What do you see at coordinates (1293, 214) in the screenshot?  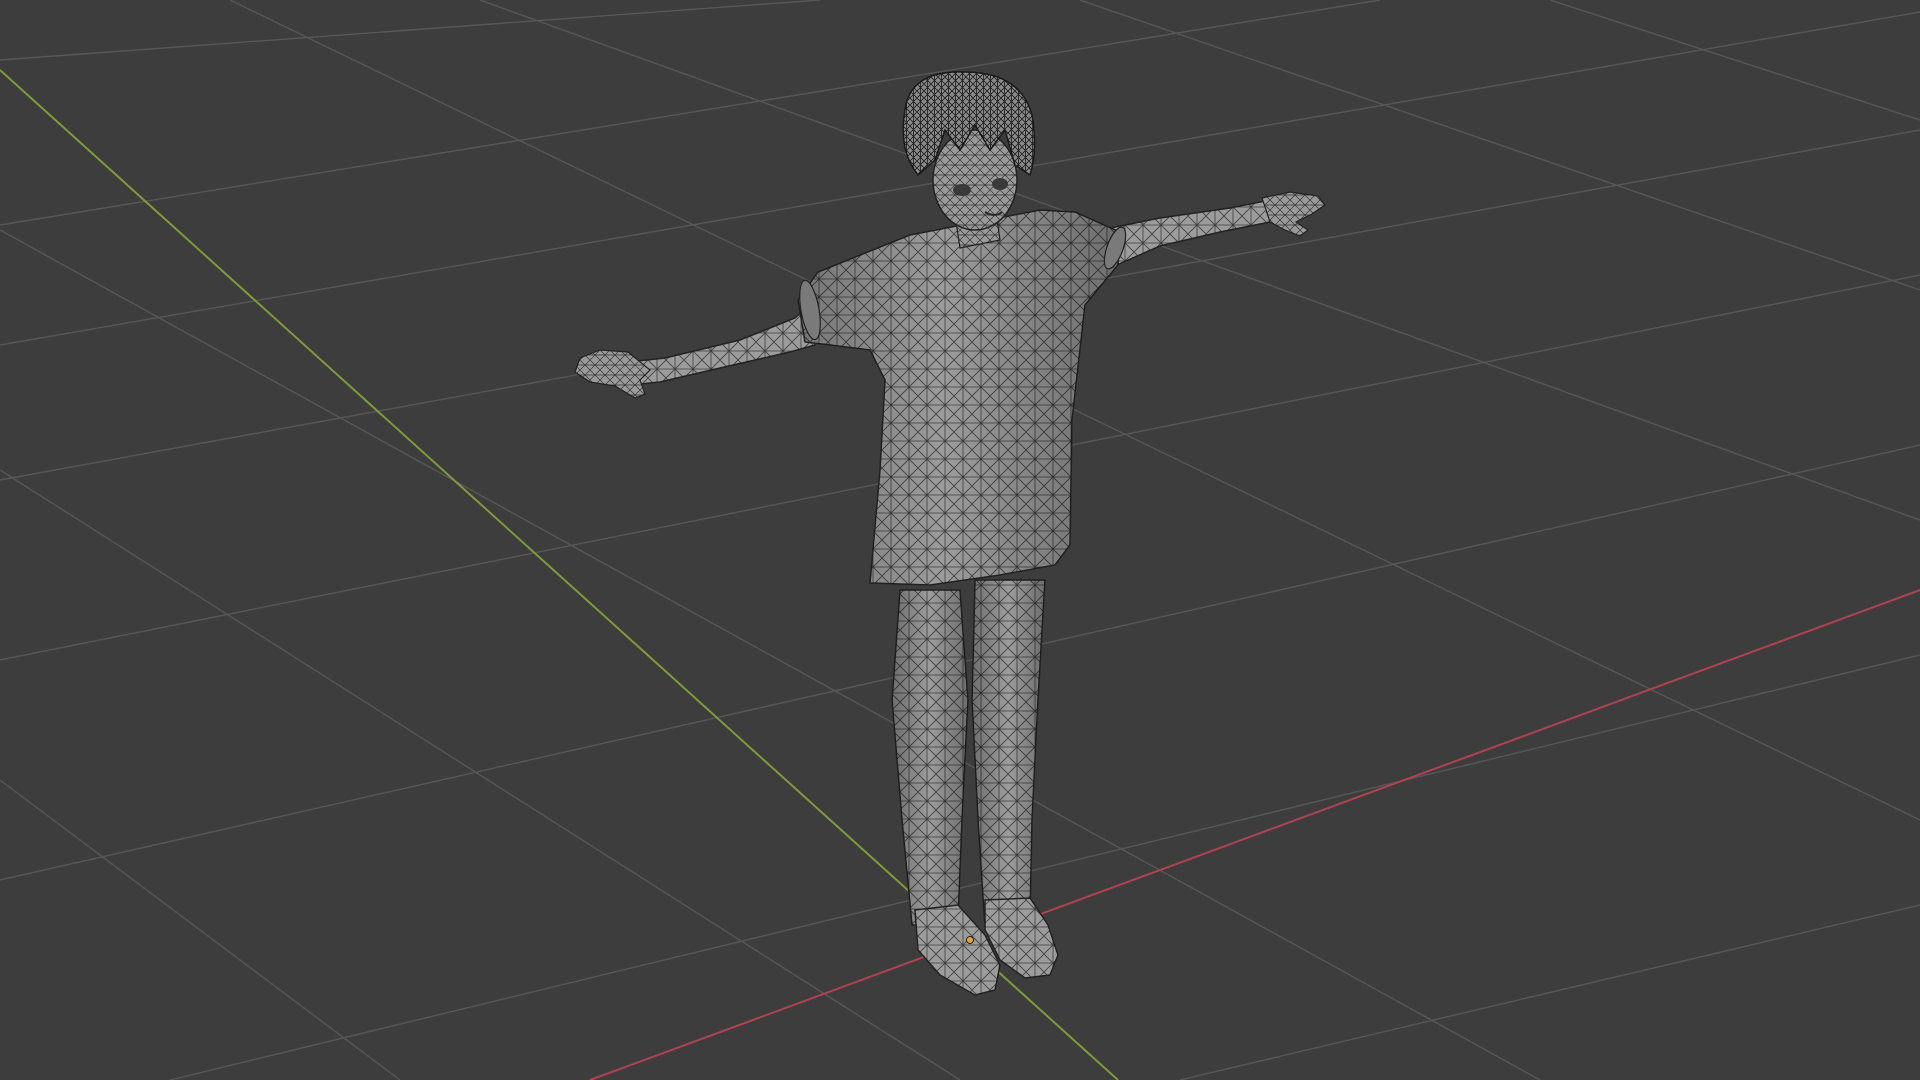 I see `right-hand` at bounding box center [1293, 214].